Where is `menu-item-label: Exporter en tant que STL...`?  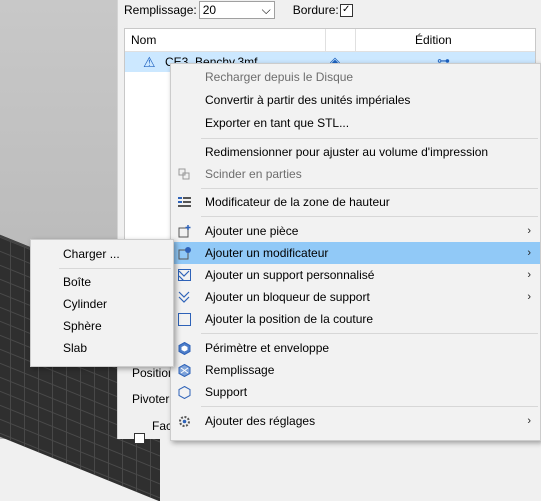 menu-item-label: Exporter en tant que STL... is located at coordinates (277, 123).